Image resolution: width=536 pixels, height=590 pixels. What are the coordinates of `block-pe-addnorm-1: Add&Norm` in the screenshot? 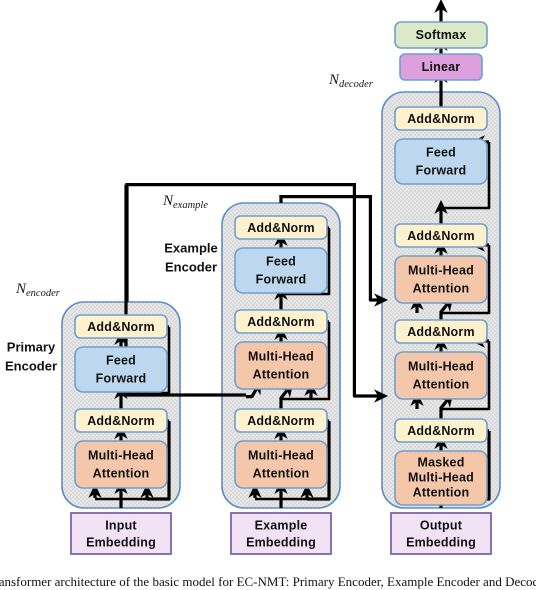 It's located at (121, 420).